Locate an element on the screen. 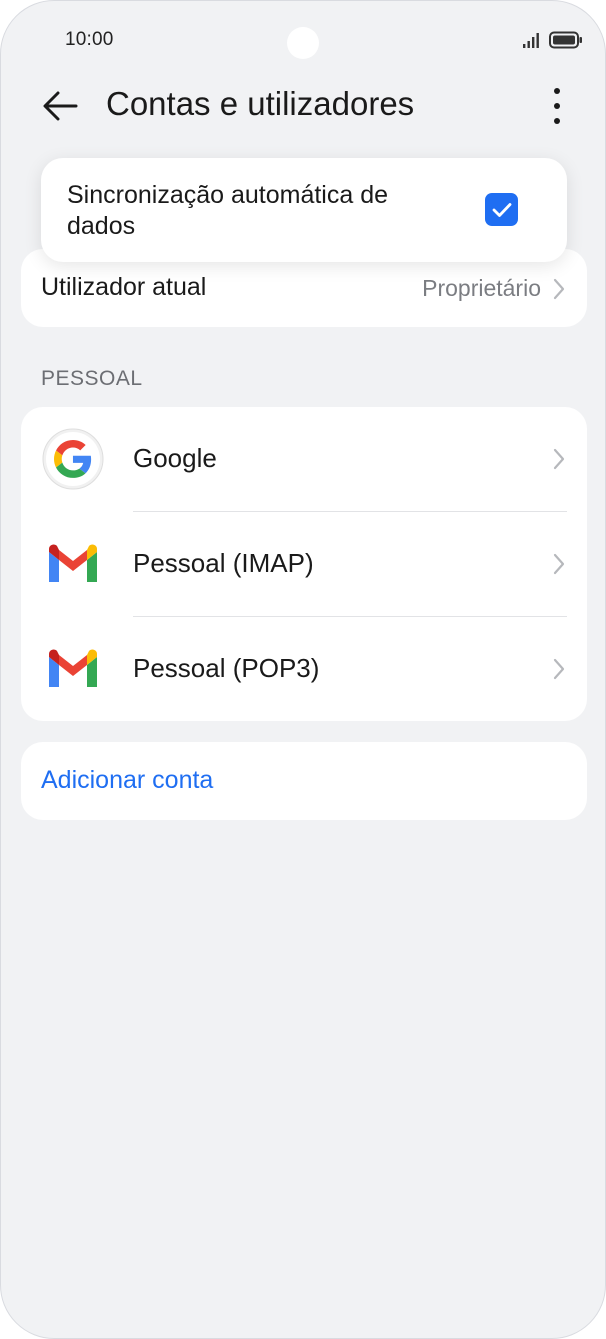 The image size is (606, 1339). add-account-button: Adicionar conta is located at coordinates (304, 781).